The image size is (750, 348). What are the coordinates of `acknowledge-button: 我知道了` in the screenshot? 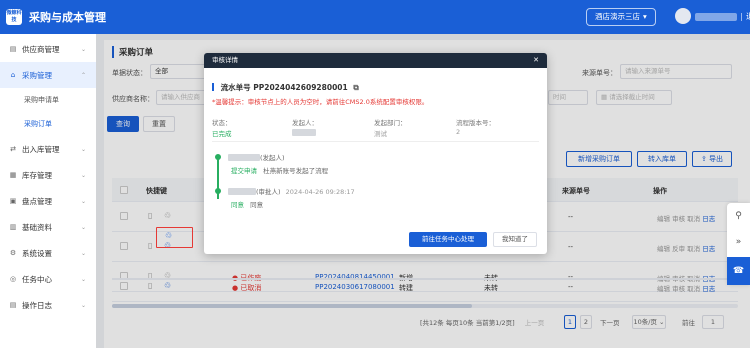 It's located at (515, 239).